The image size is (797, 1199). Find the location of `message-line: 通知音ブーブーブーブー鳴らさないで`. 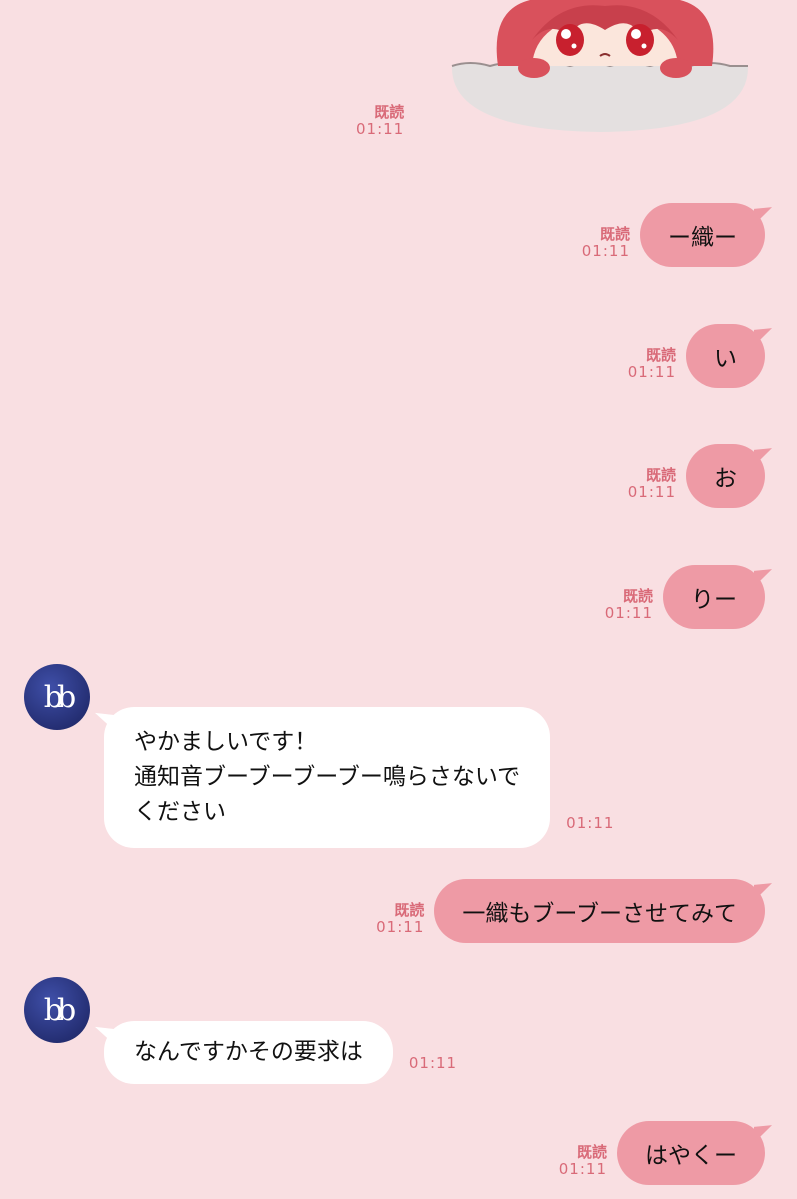

message-line: 通知音ブーブーブーブー鳴らさないで is located at coordinates (327, 776).